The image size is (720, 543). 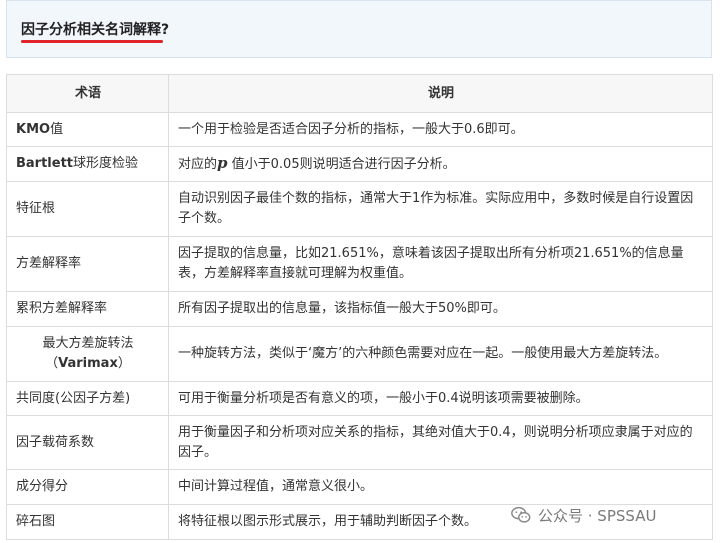 I want to click on table-header-row: 术语 说明, so click(x=359, y=93).